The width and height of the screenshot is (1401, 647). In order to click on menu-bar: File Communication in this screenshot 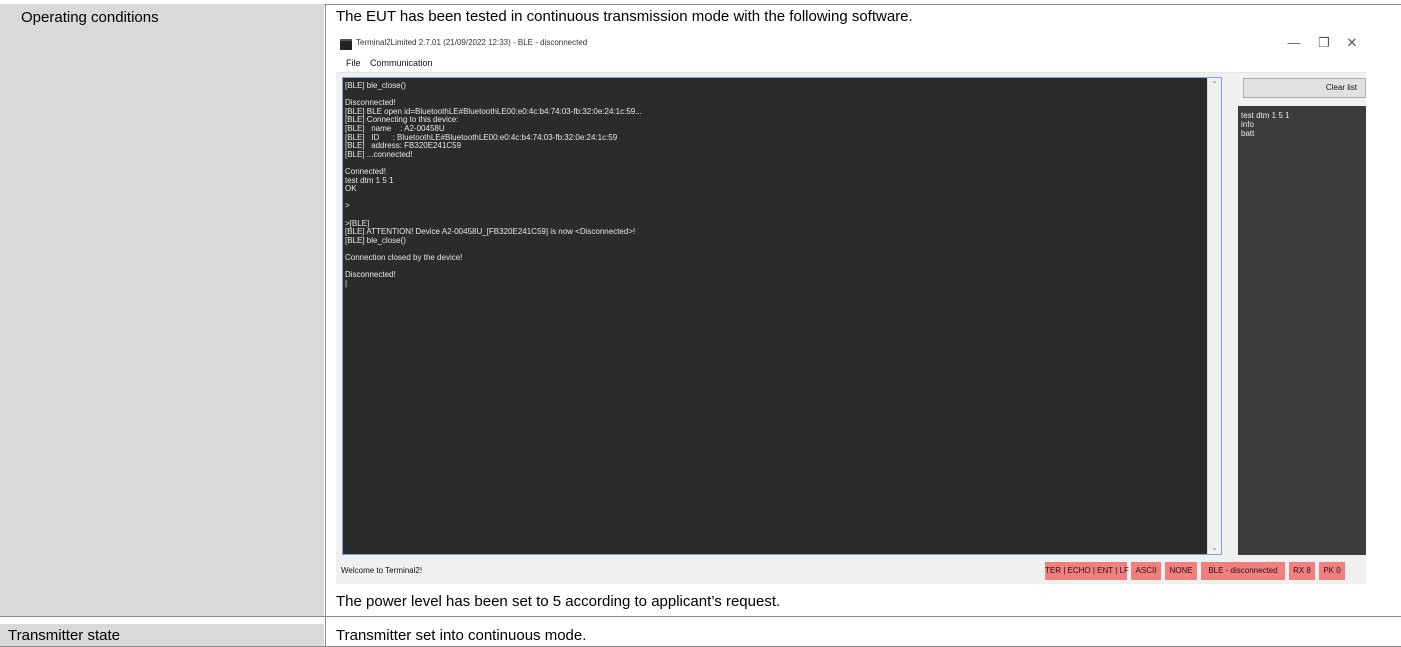, I will do `click(851, 63)`.